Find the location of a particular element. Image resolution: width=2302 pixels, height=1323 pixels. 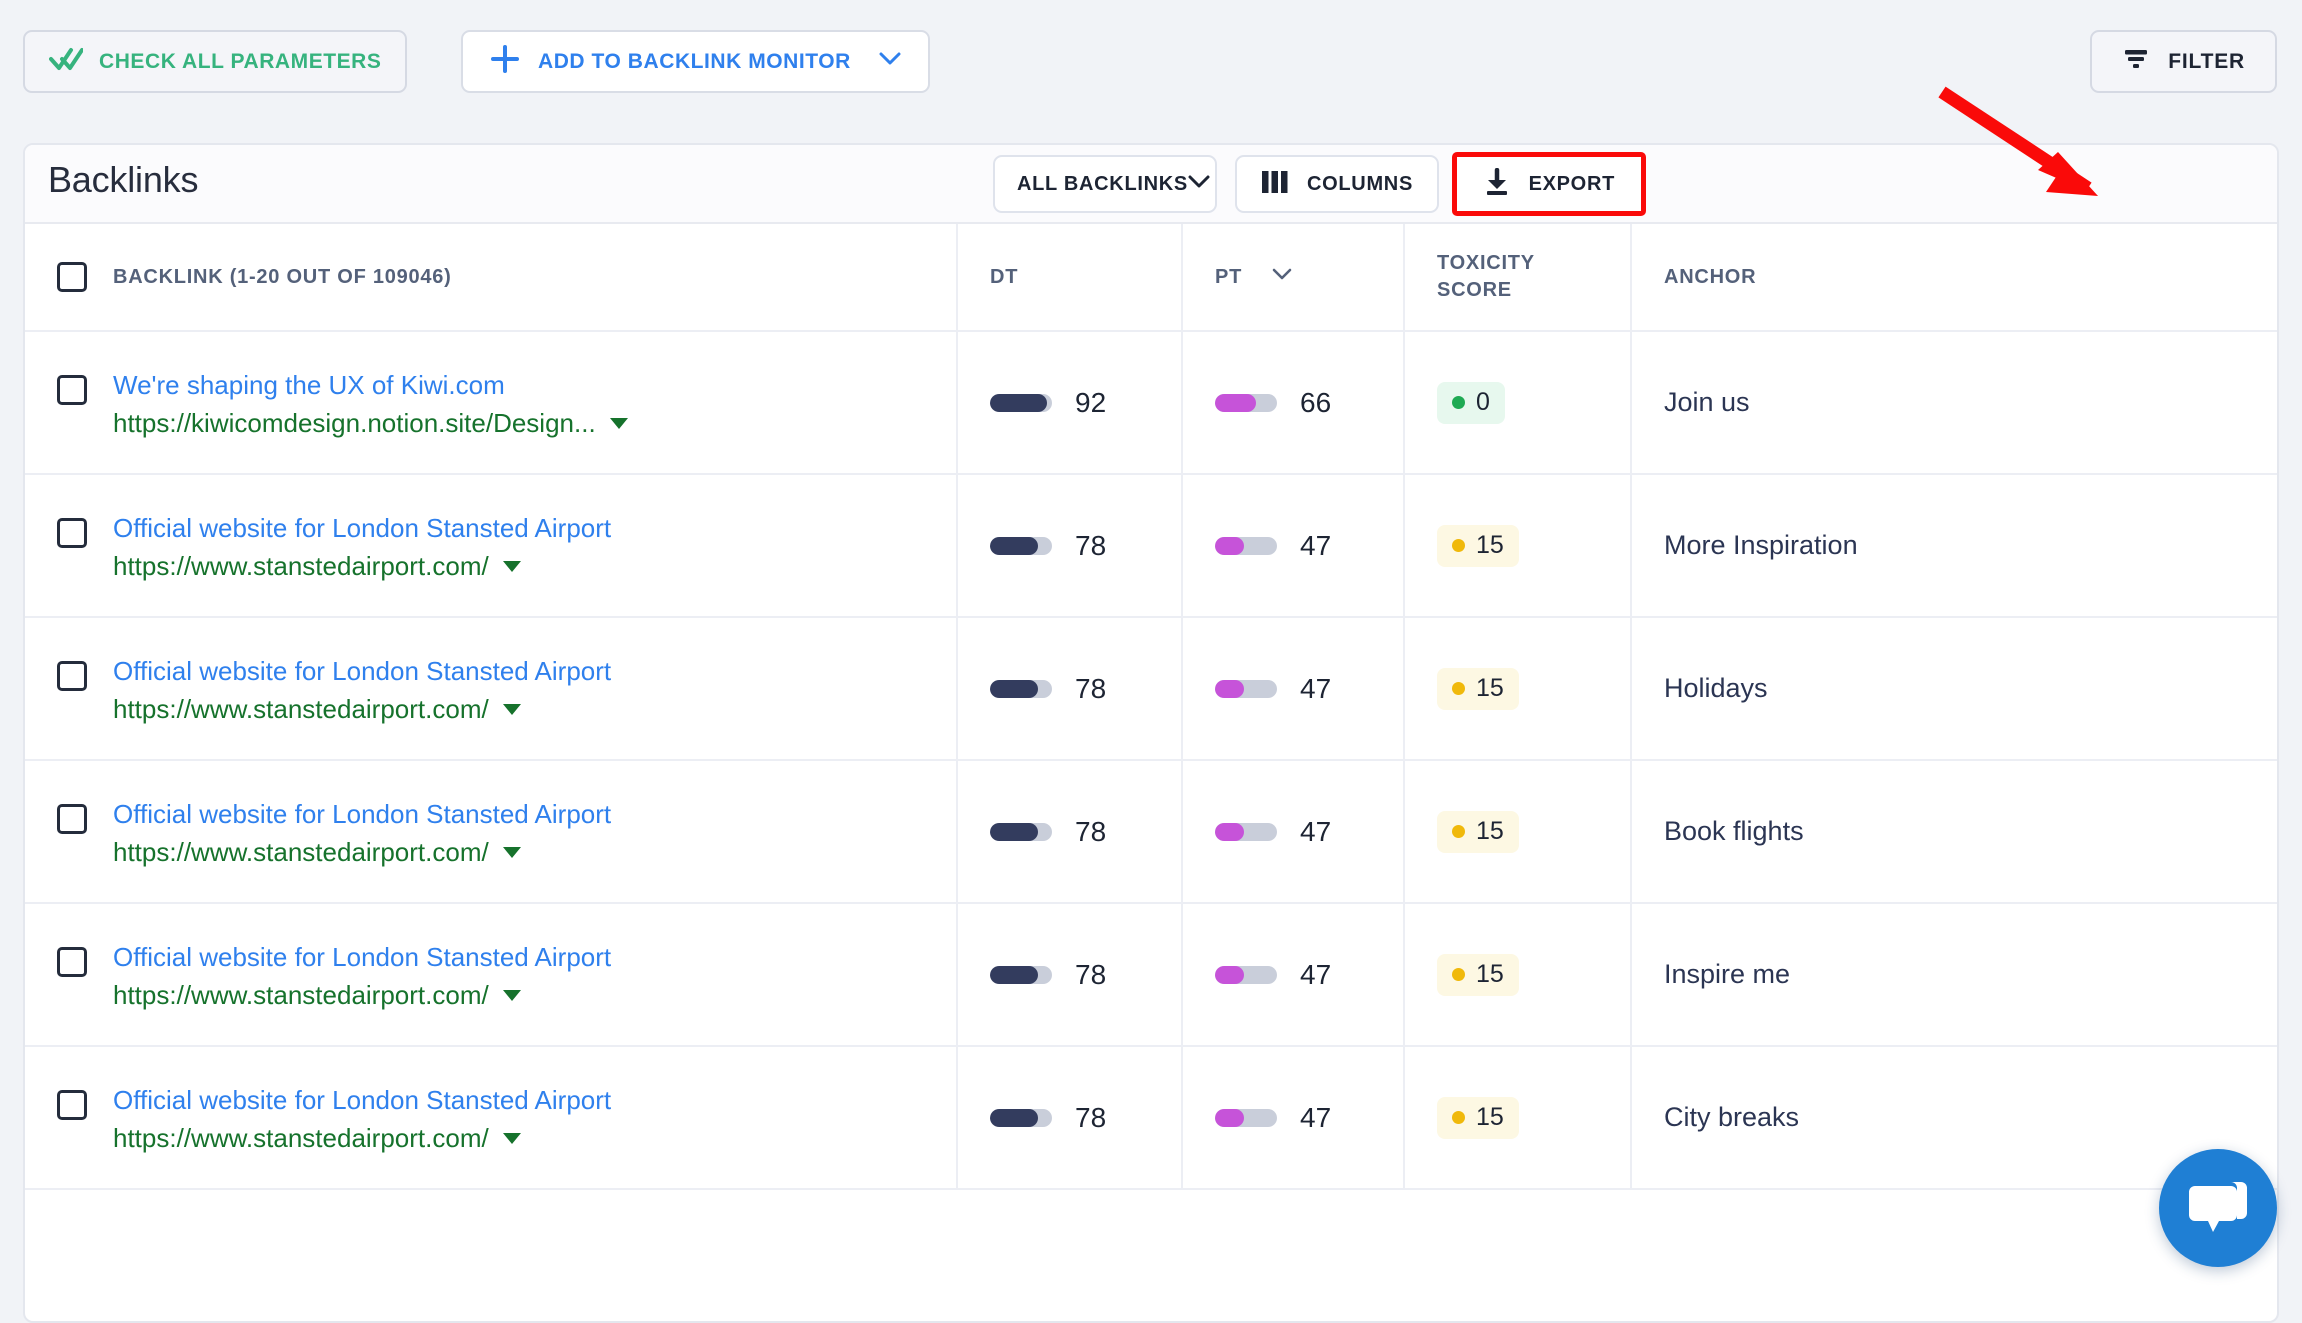

columns-icon is located at coordinates (1275, 184).